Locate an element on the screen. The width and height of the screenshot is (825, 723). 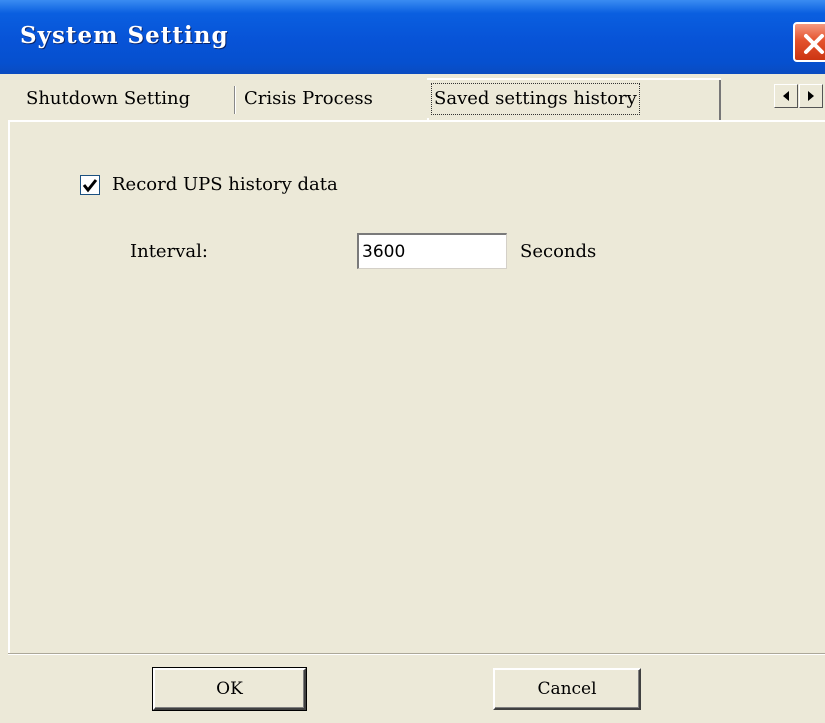
tab-divider is located at coordinates (235, 100).